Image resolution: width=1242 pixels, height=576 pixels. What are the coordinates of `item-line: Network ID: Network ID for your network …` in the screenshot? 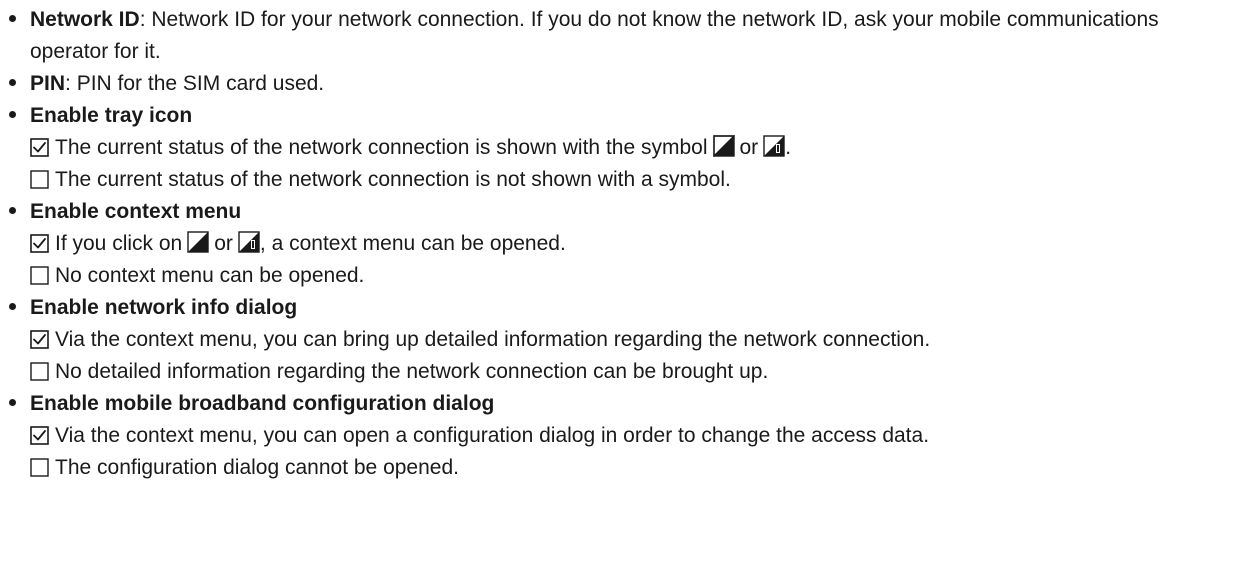 It's located at (636, 36).